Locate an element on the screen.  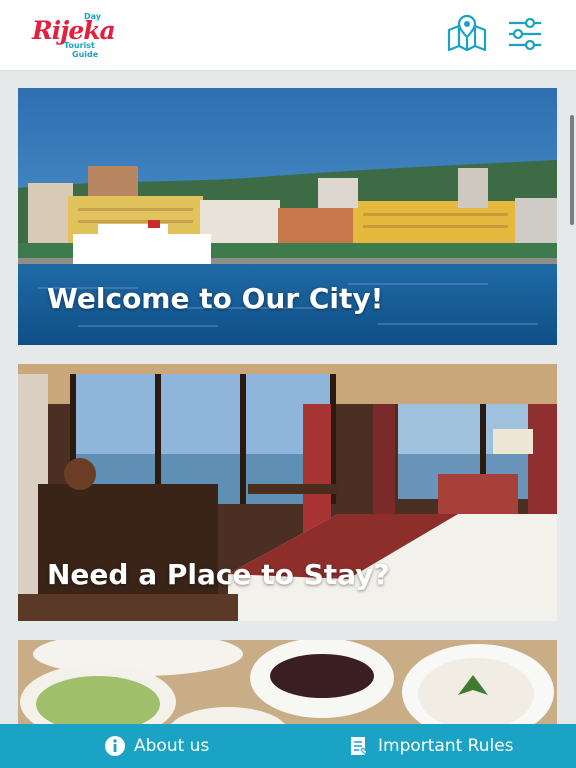
map-icon is located at coordinates (467, 33).